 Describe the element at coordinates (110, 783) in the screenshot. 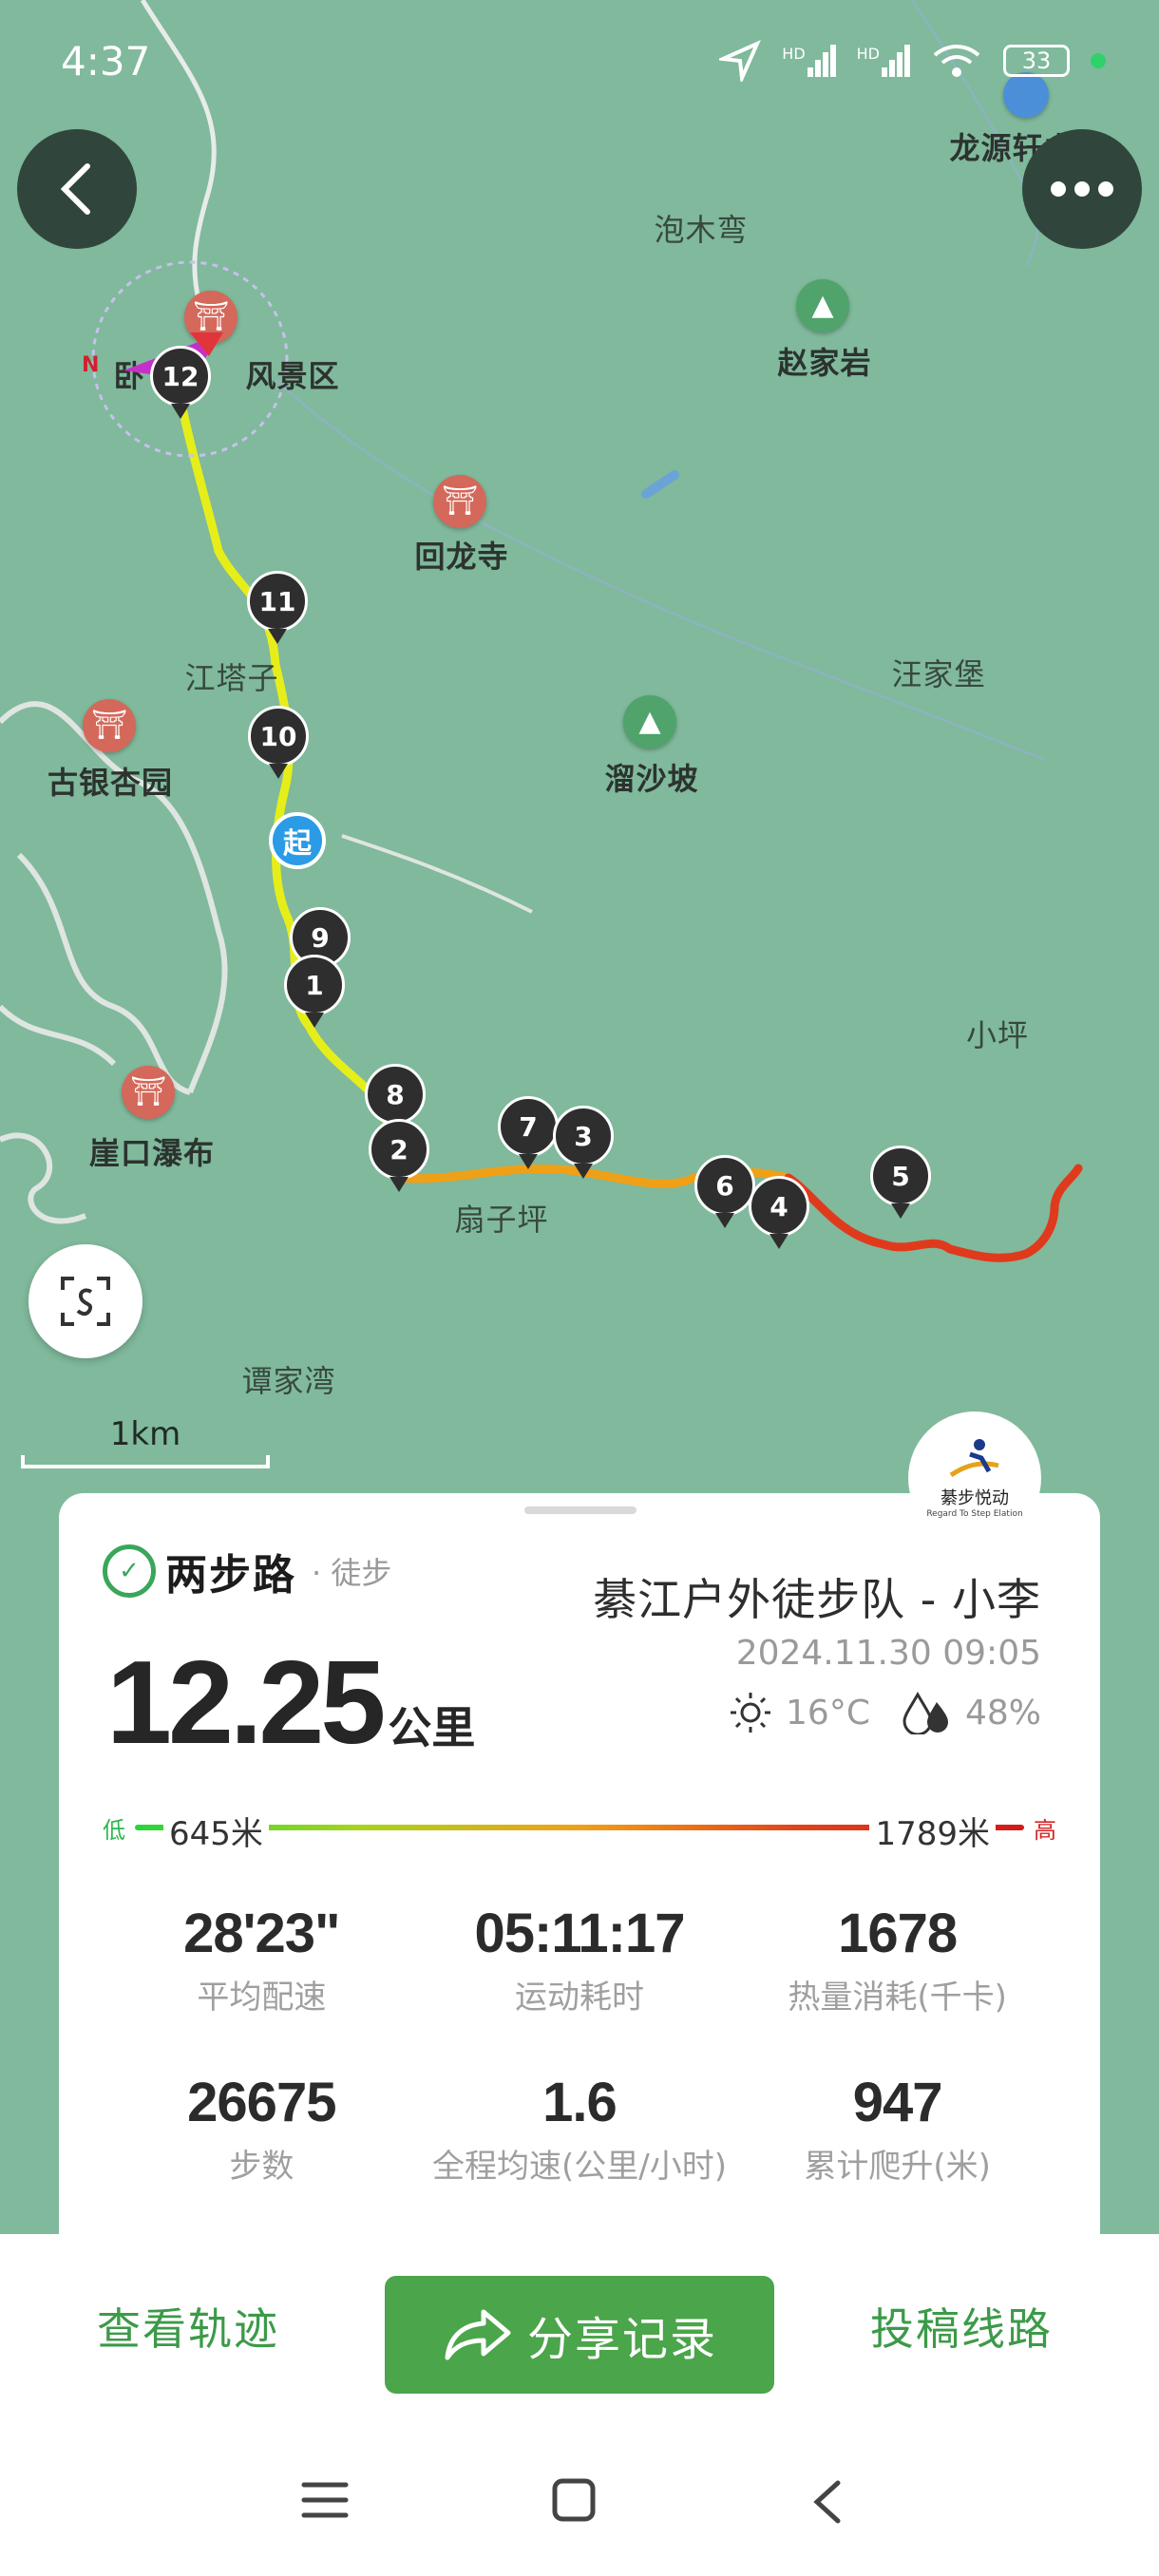

I see `place-label: 古银杏园` at that location.